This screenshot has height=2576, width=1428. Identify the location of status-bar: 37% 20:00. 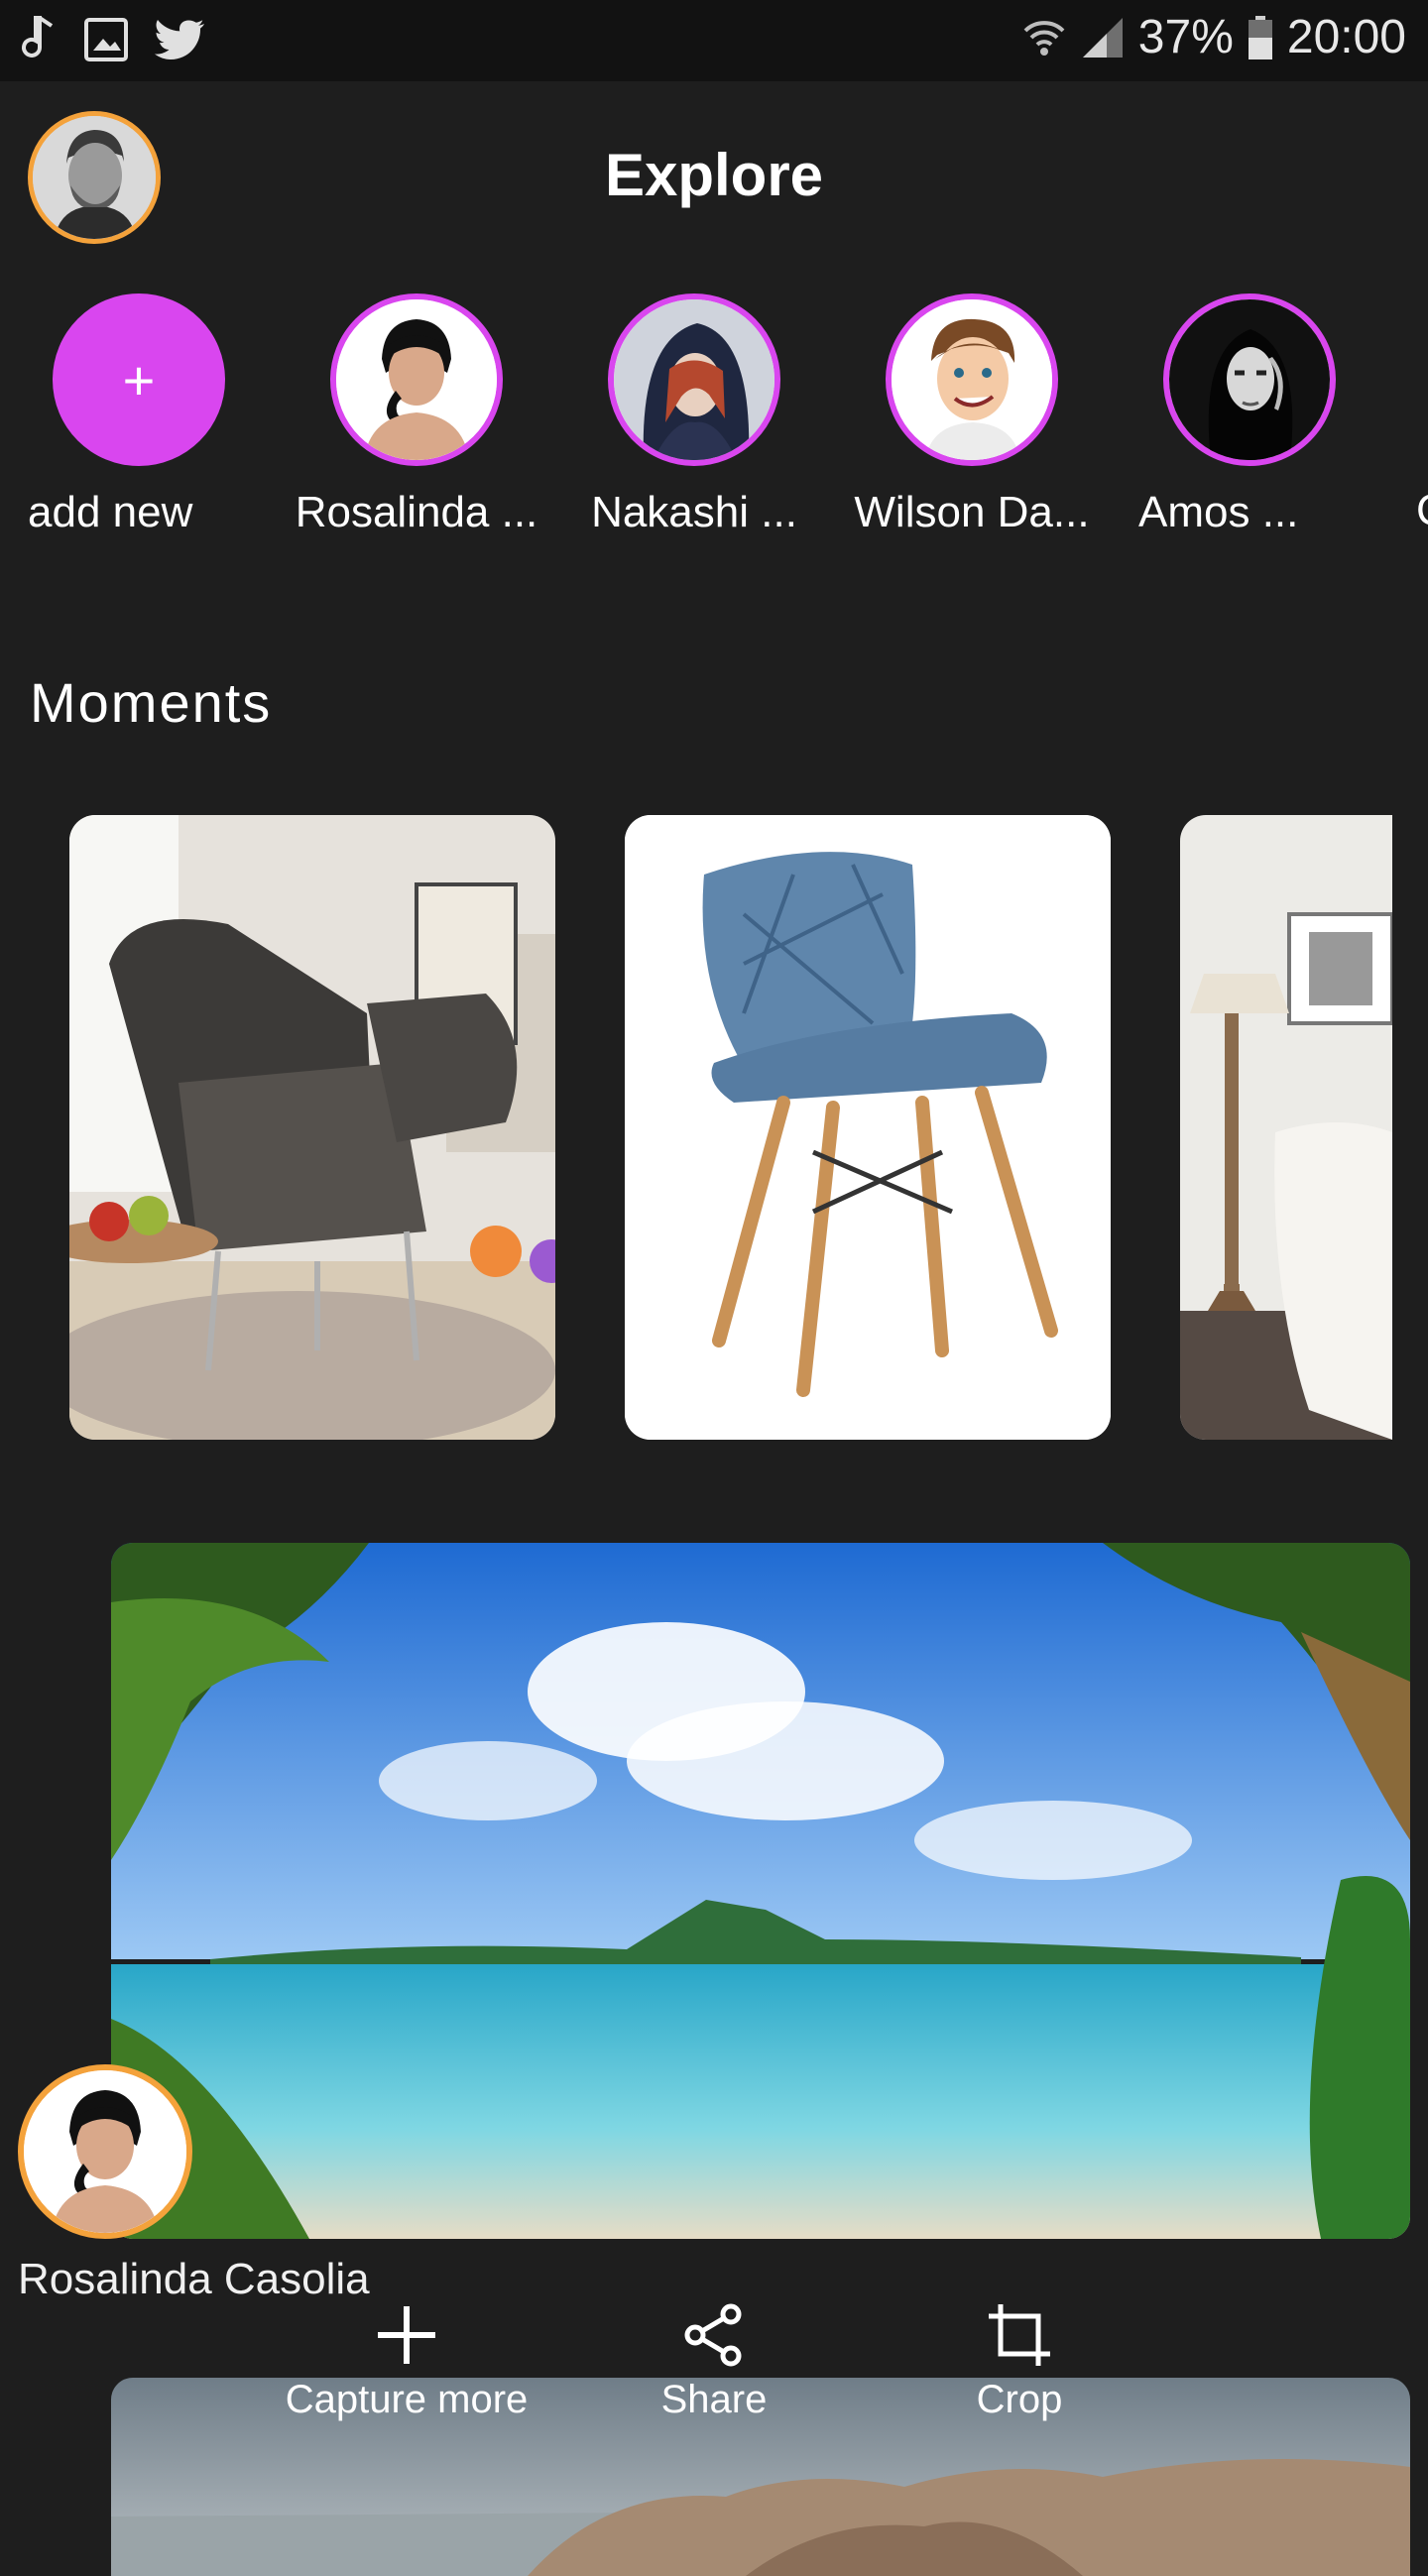
(714, 40).